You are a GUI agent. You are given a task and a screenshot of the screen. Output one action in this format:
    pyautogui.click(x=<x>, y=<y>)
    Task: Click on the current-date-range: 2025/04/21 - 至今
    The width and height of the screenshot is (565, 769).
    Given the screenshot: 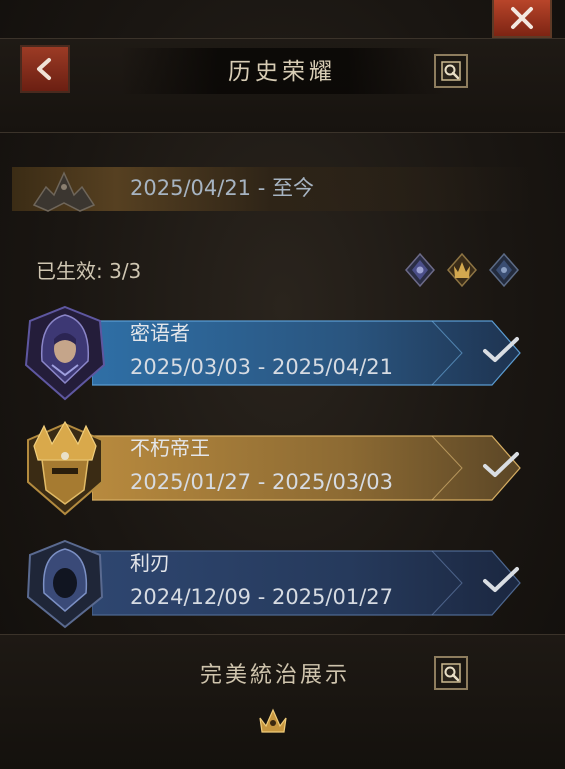 What is the action you would take?
    pyautogui.click(x=222, y=188)
    